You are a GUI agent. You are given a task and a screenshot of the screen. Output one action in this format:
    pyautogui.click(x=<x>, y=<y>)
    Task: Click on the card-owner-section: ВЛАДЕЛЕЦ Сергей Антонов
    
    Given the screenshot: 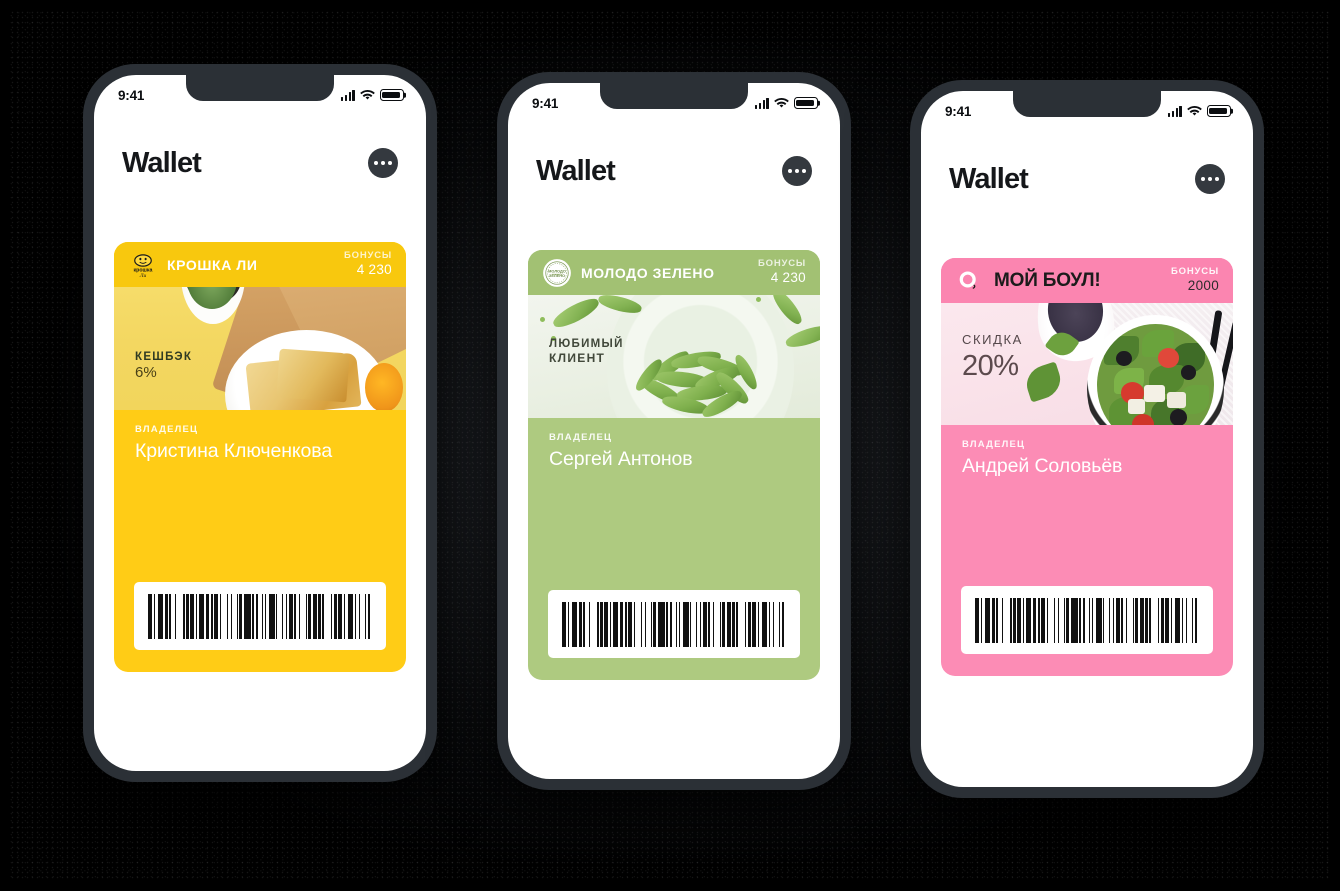 What is the action you would take?
    pyautogui.click(x=674, y=444)
    